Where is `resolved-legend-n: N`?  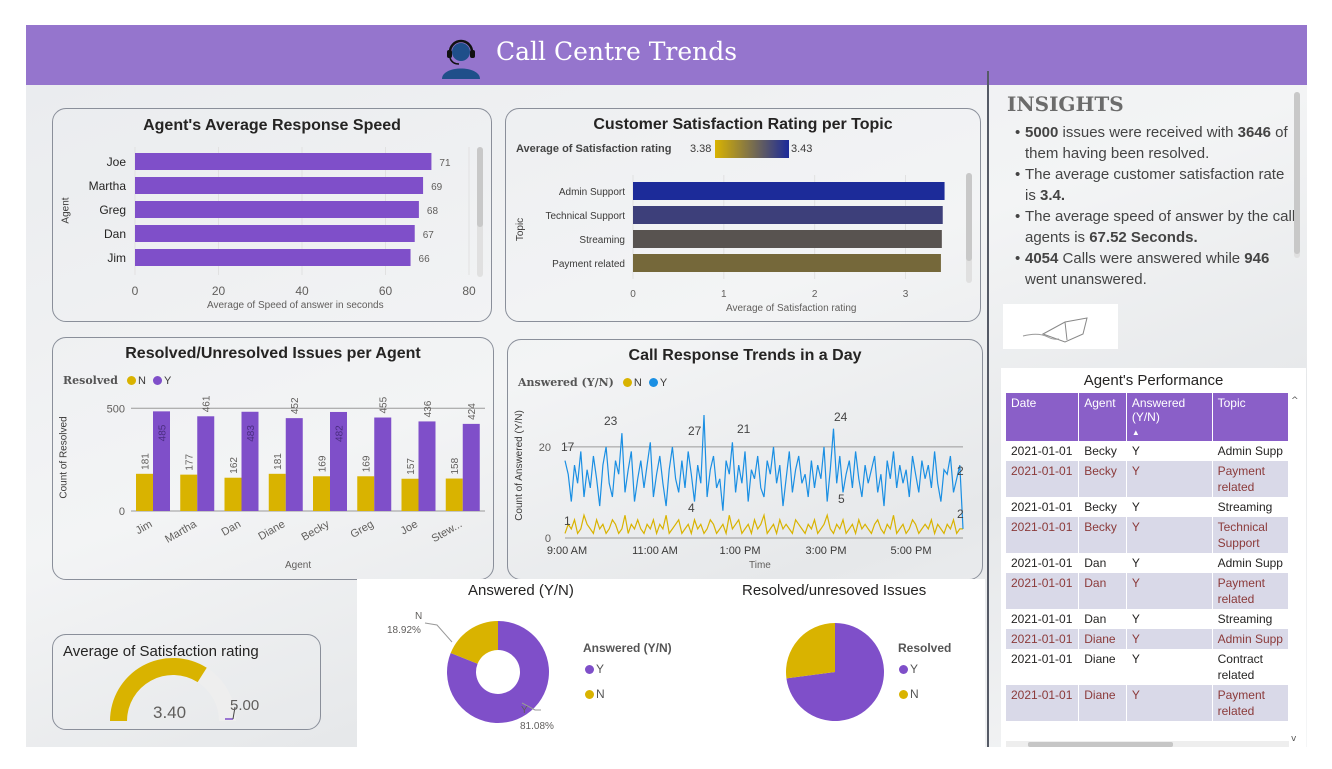 resolved-legend-n: N is located at coordinates (909, 694).